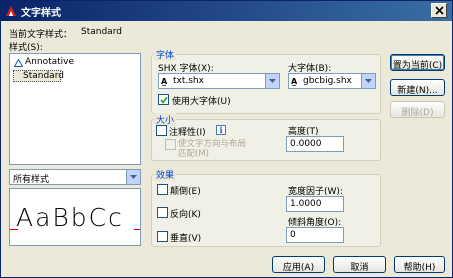 This screenshot has height=278, width=453. What do you see at coordinates (417, 113) in the screenshot?
I see `delete-button-label: 删除(D)` at bounding box center [417, 113].